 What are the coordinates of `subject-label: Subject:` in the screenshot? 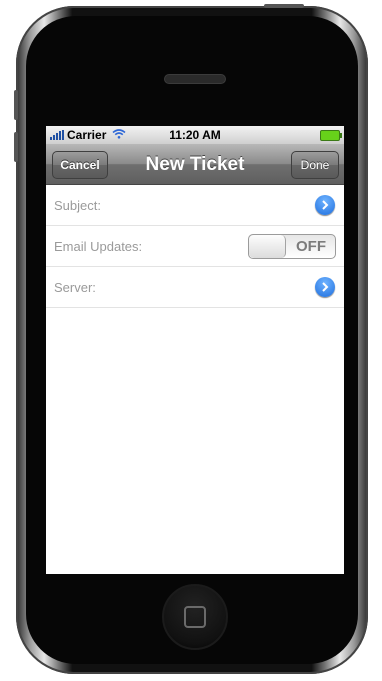 It's located at (77, 205).